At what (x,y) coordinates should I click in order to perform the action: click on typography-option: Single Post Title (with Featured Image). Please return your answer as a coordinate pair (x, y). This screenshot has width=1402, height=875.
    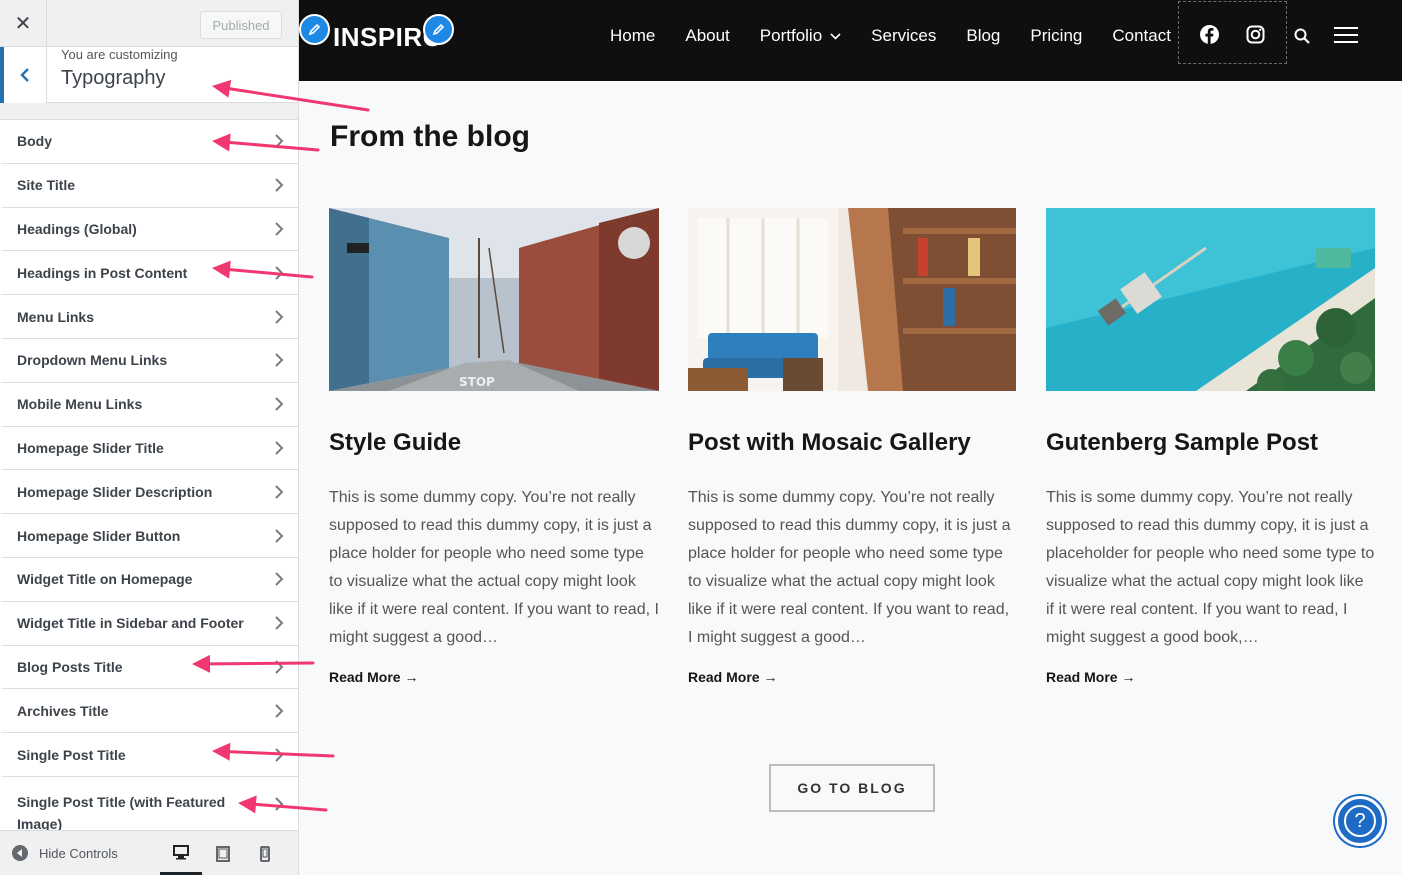
    Looking at the image, I should click on (149, 804).